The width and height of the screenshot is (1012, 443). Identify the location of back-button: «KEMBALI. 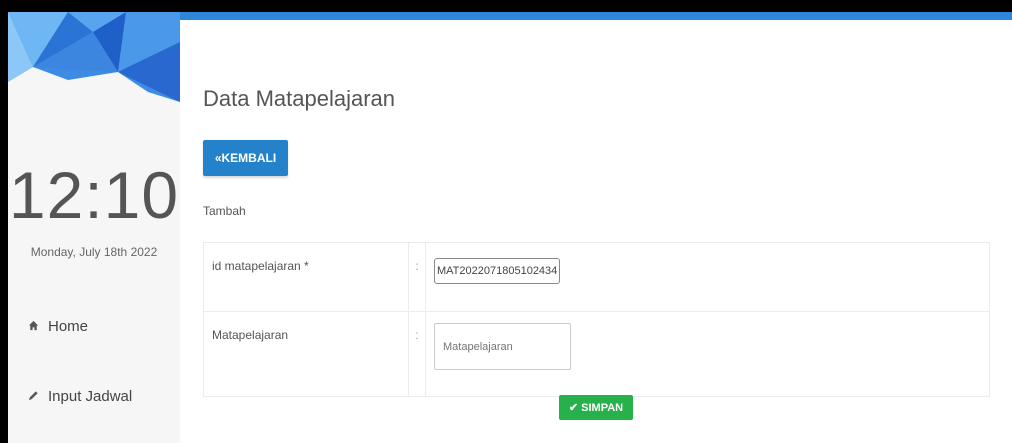
(245, 158).